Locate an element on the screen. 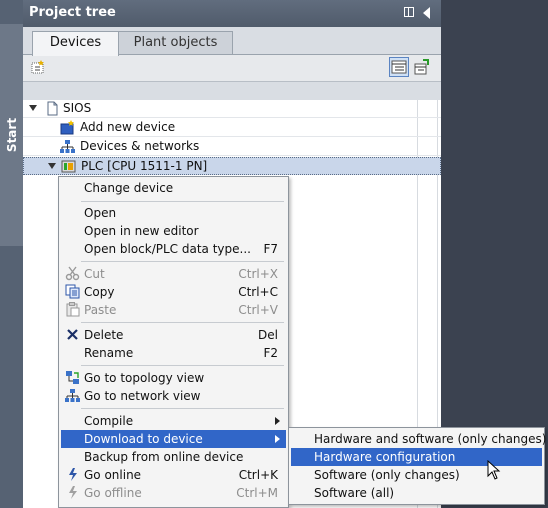 The image size is (548, 508). menu-shortcut: Ctrl+C is located at coordinates (258, 292).